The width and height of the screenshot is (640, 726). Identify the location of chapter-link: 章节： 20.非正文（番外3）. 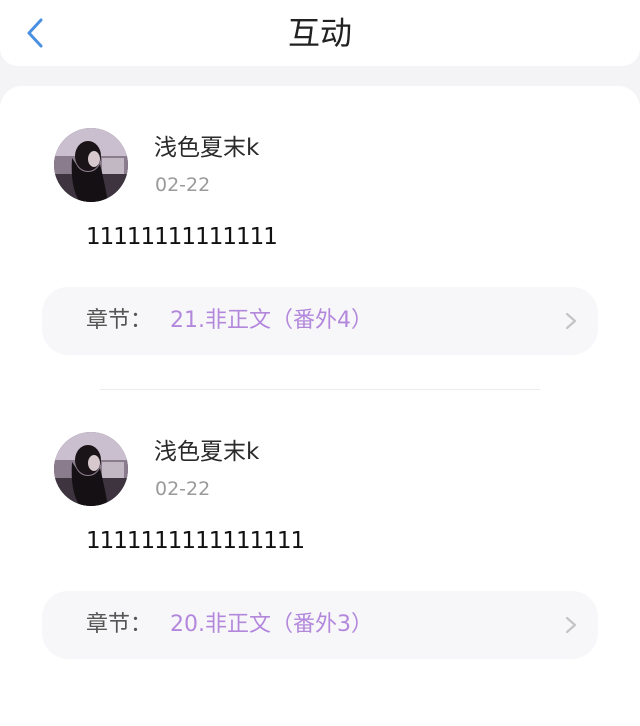
(320, 625).